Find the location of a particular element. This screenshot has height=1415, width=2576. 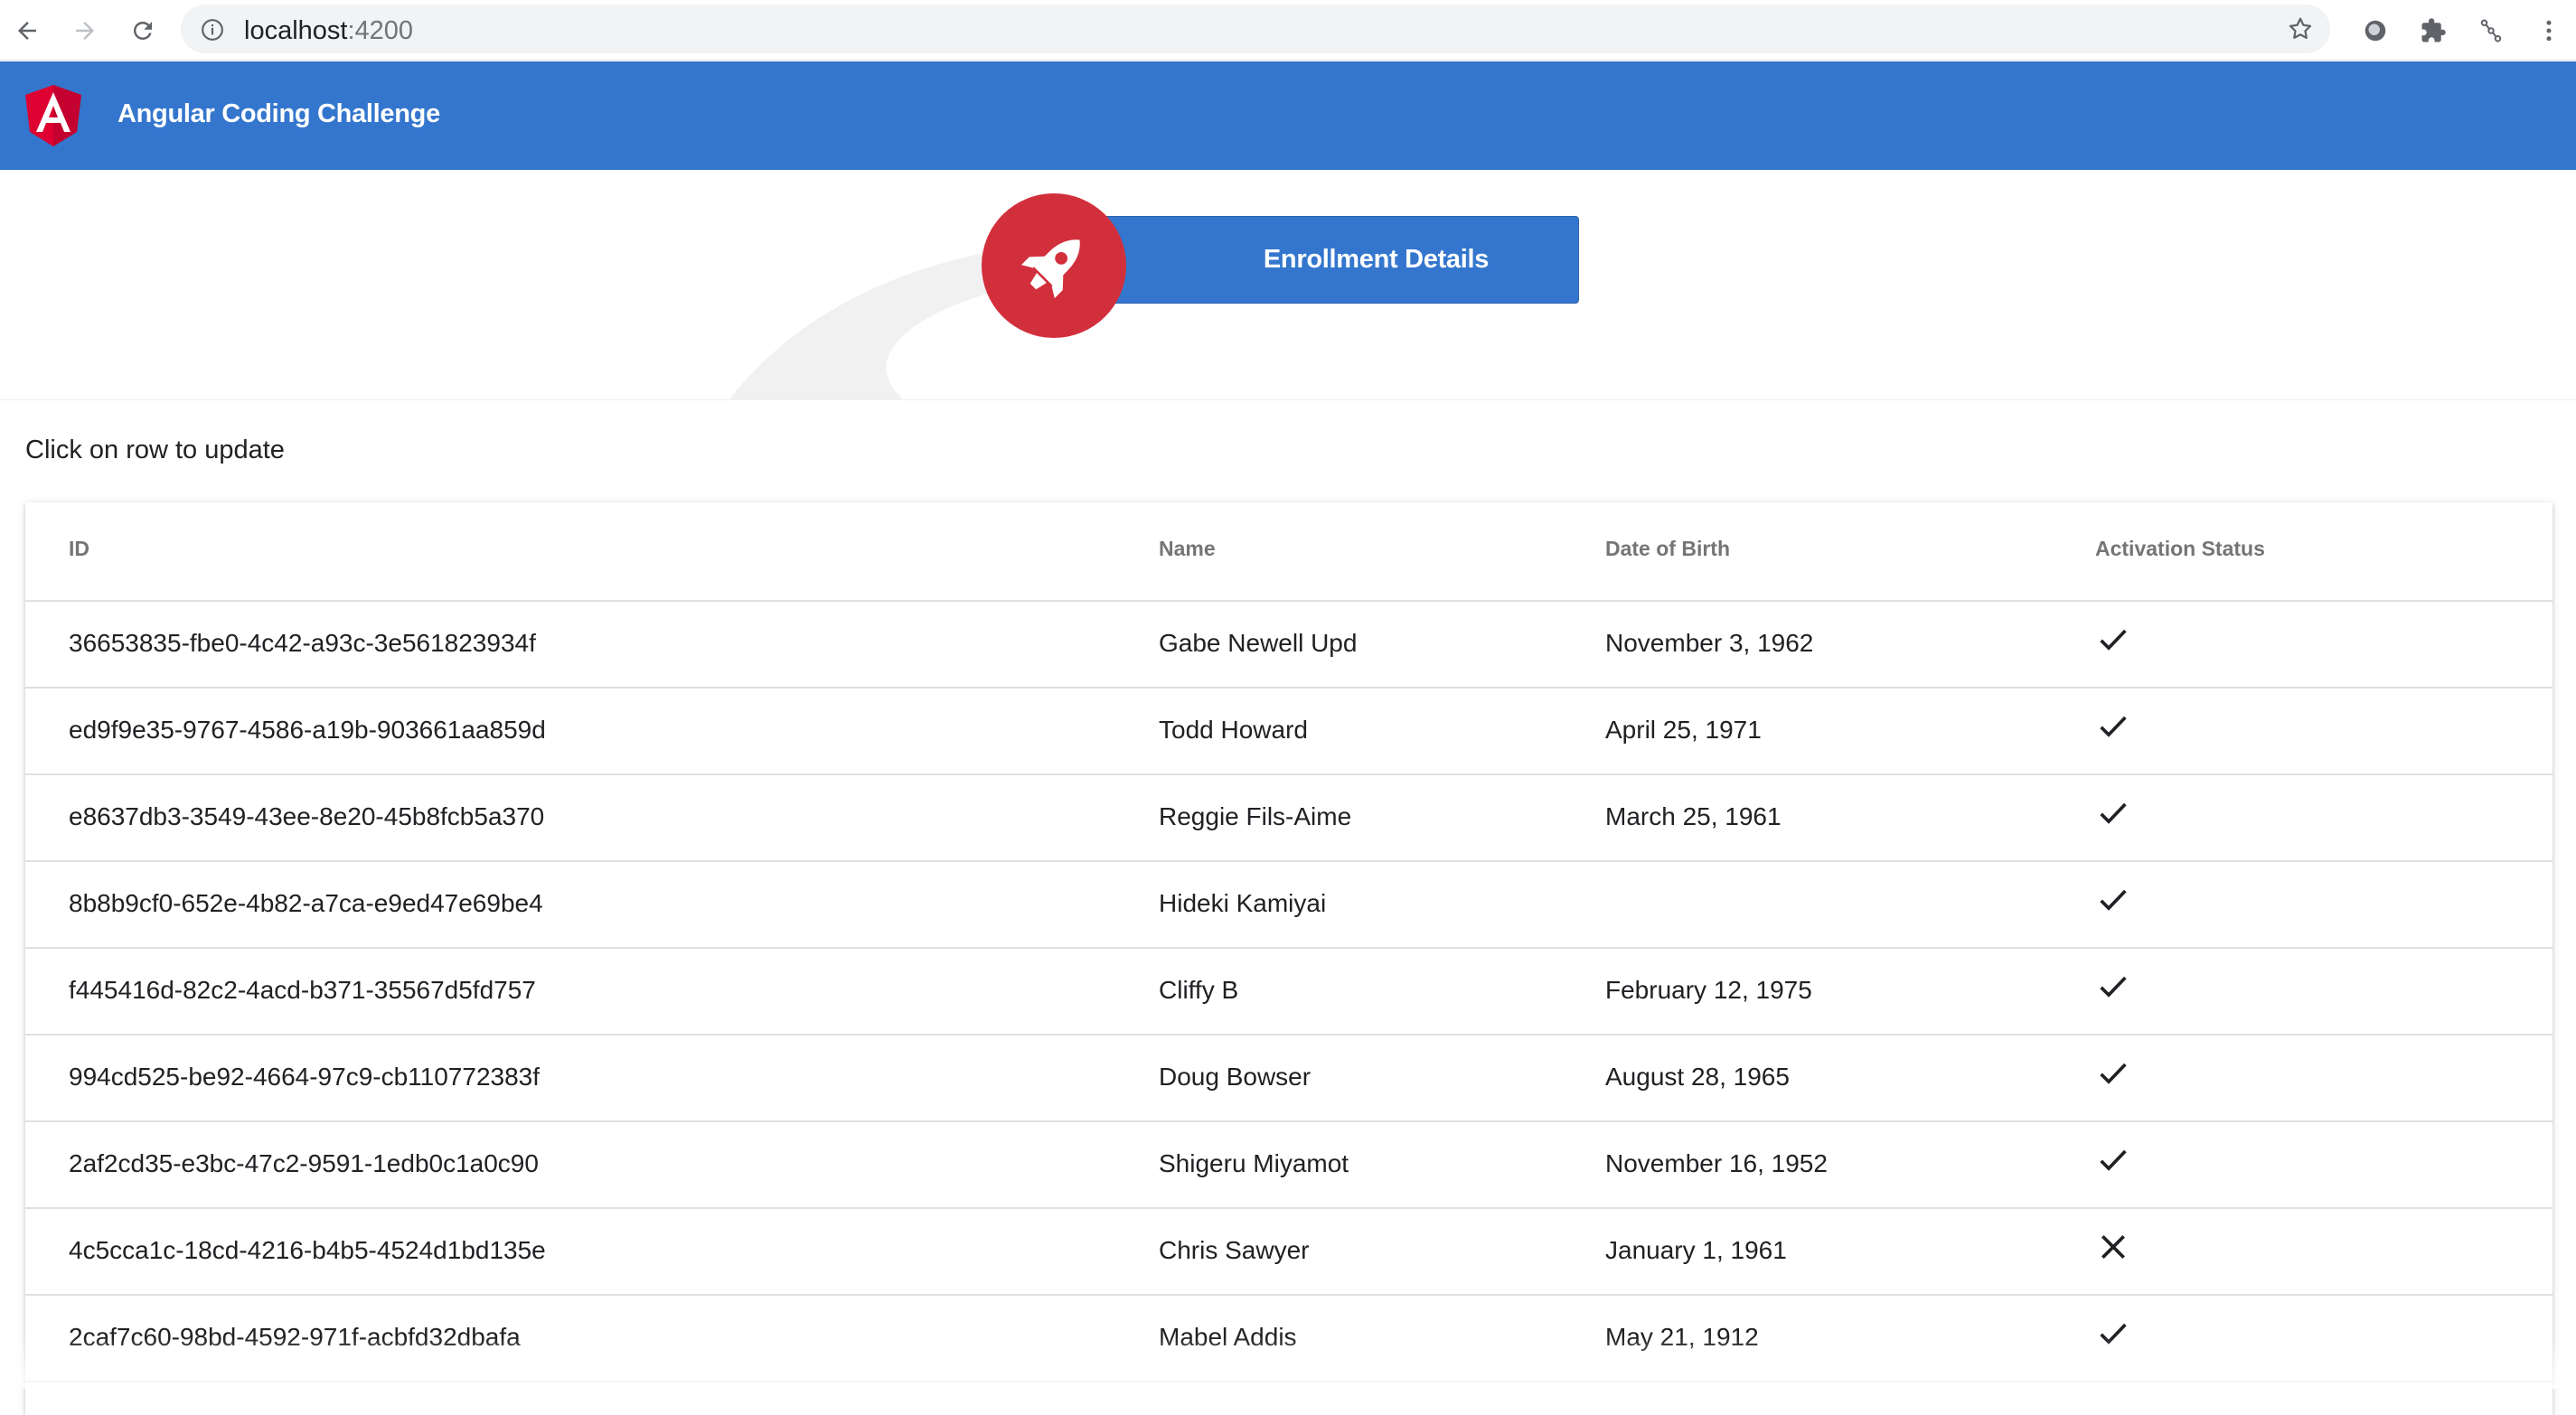

cell-date-of-birth: May 21, 1912 is located at coordinates (1682, 1337).